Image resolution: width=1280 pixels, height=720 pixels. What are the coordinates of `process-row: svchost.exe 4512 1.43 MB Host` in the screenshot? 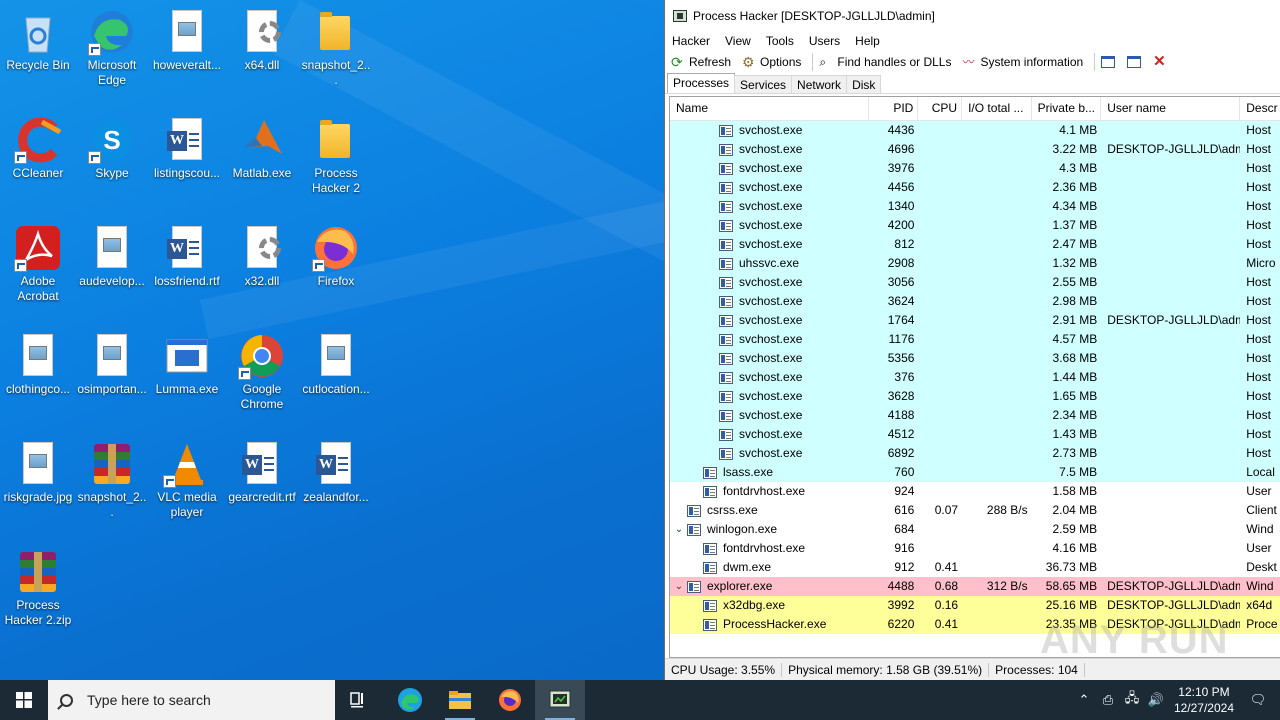 It's located at (975, 434).